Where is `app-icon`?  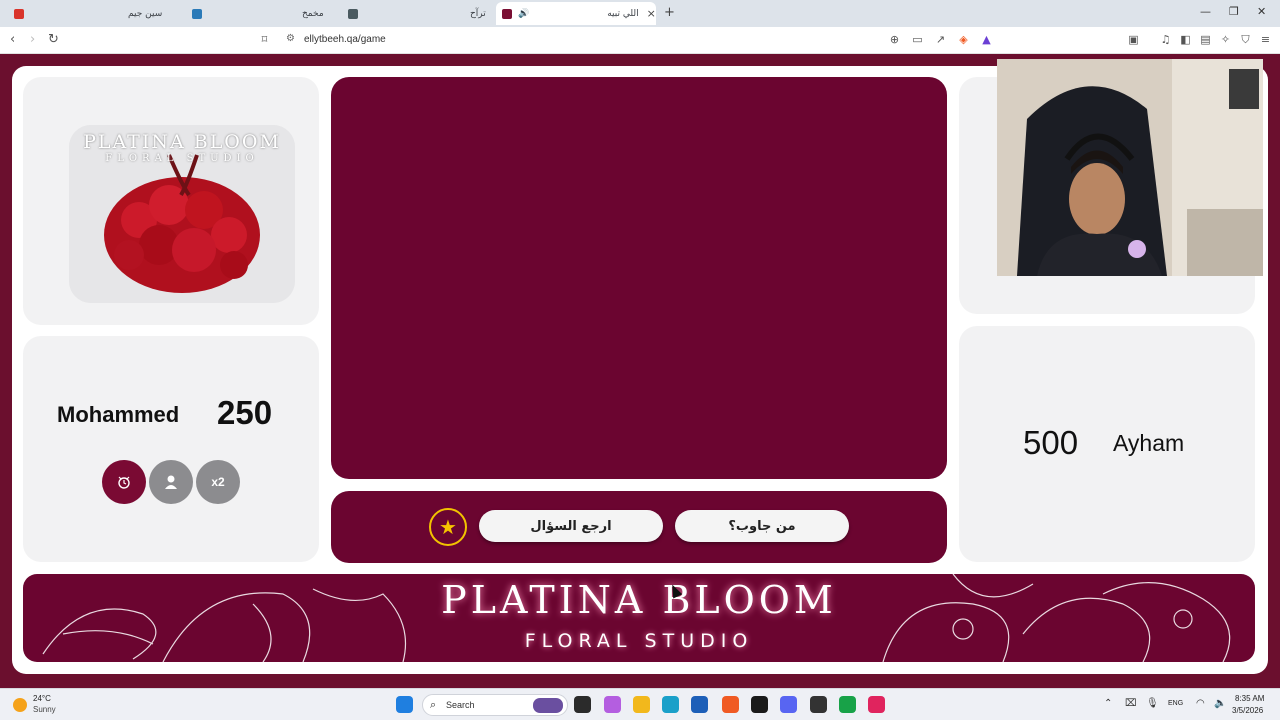
app-icon is located at coordinates (818, 704).